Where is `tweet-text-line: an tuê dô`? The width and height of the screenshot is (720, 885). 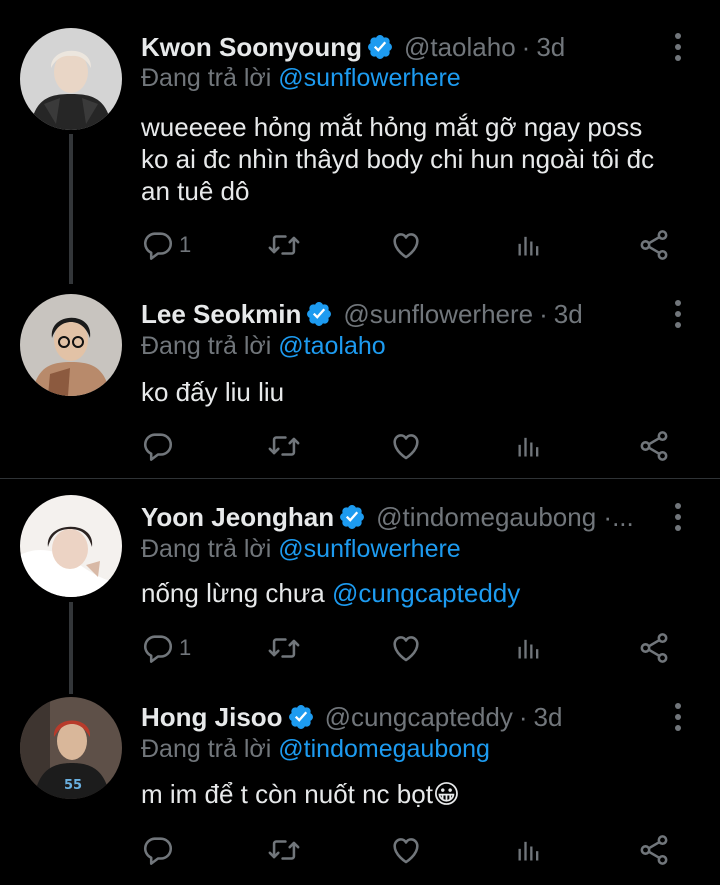 tweet-text-line: an tuê dô is located at coordinates (195, 191).